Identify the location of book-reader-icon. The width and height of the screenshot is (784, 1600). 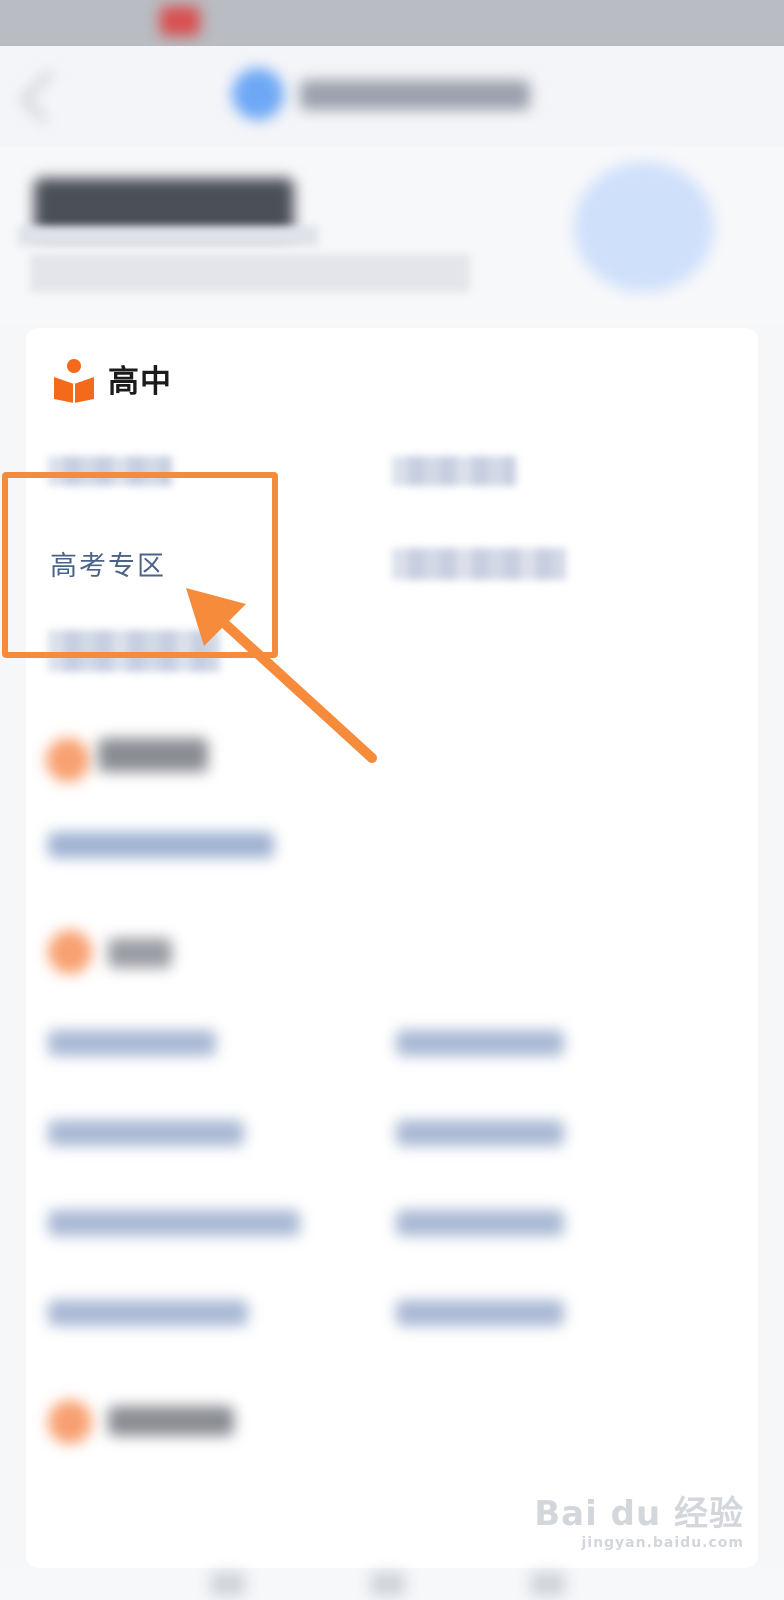
(74, 380).